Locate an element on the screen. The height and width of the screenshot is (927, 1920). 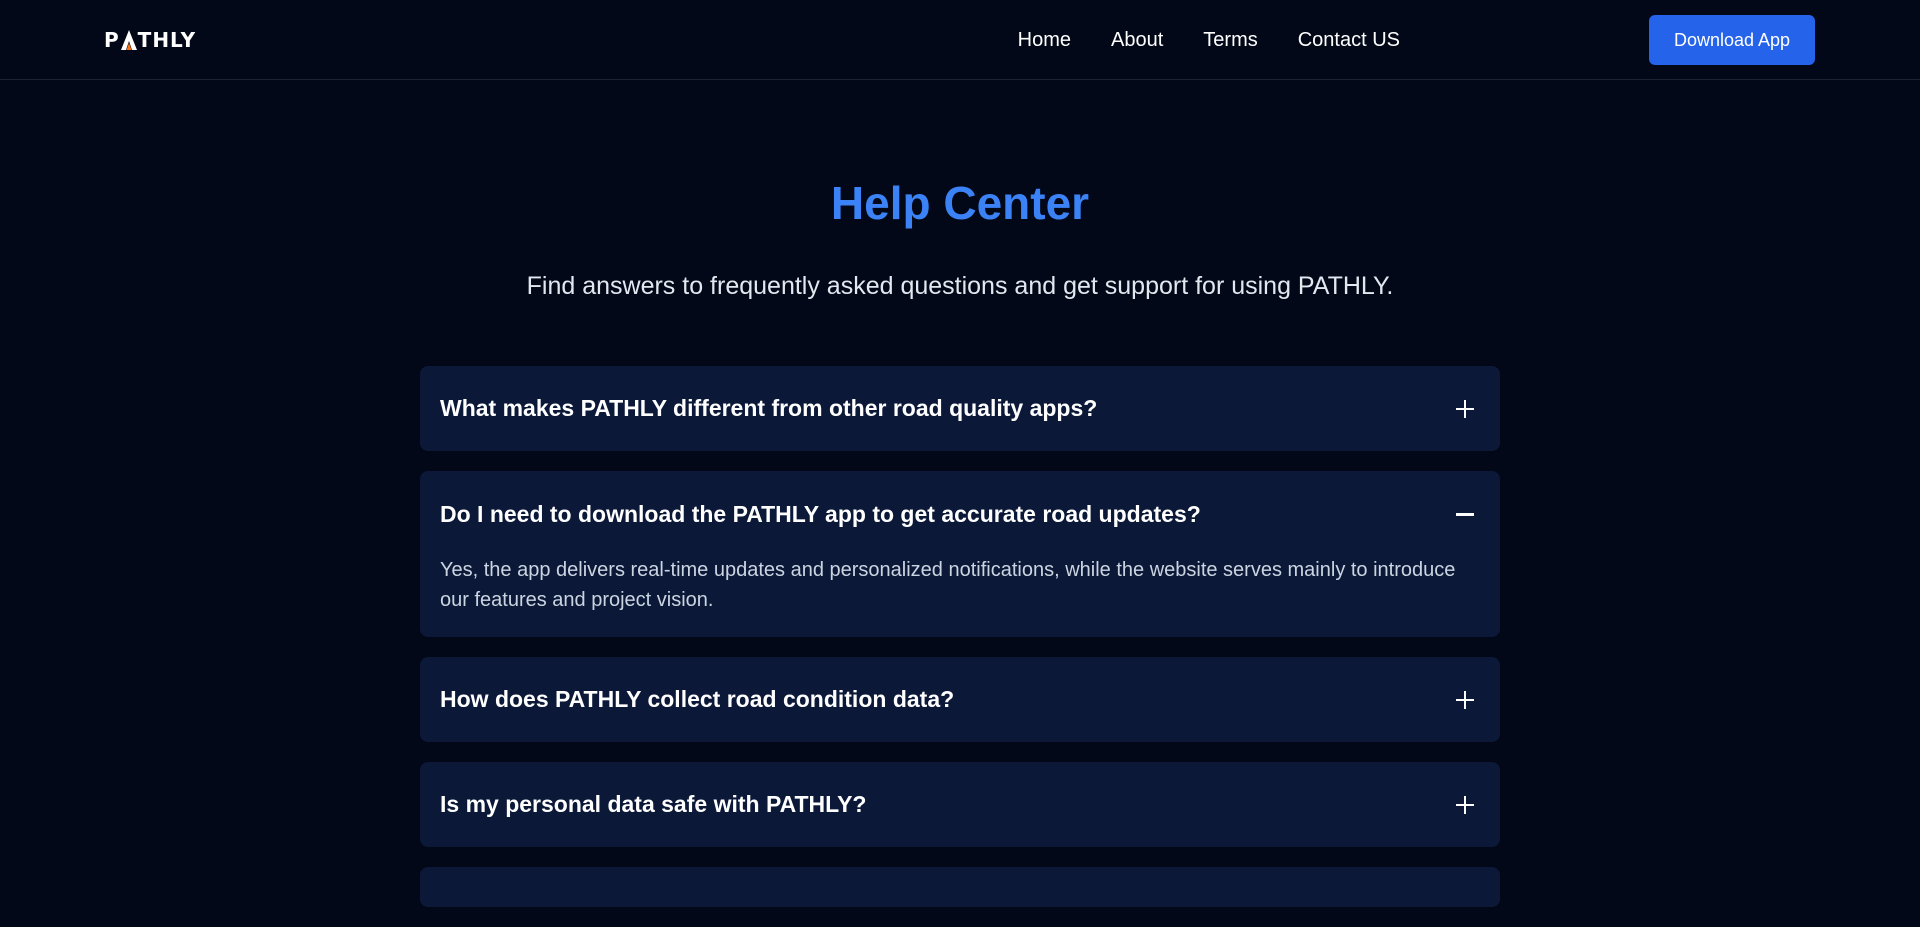
nav-link-home: Home is located at coordinates (1044, 40).